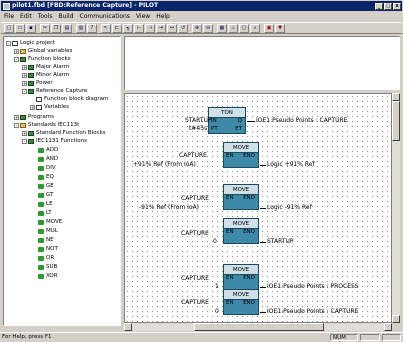 The image size is (403, 342). Describe the element at coordinates (48, 150) in the screenshot. I see `tree-item-function: ADD` at that location.